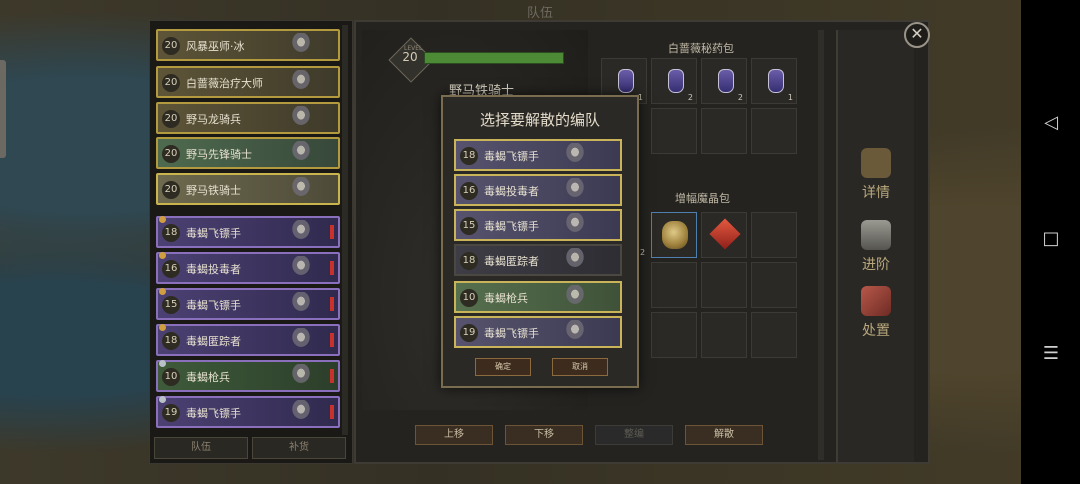 The width and height of the screenshot is (1080, 484). What do you see at coordinates (299, 448) in the screenshot?
I see `tab-resupply: 补货` at bounding box center [299, 448].